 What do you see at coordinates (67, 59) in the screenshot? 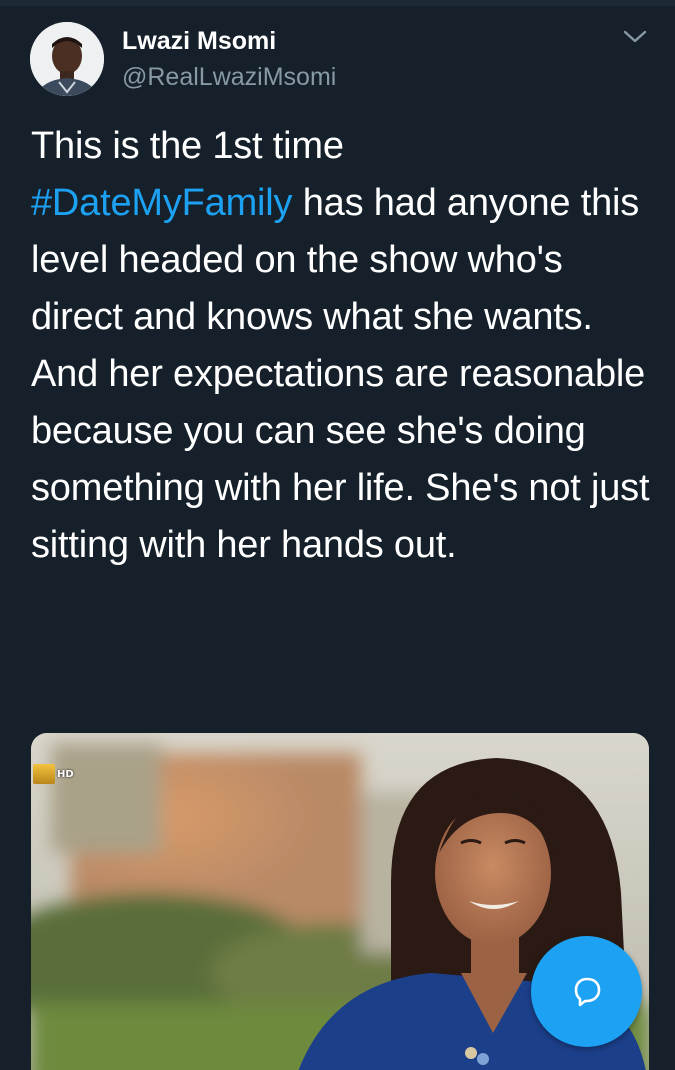
I see `avatar` at bounding box center [67, 59].